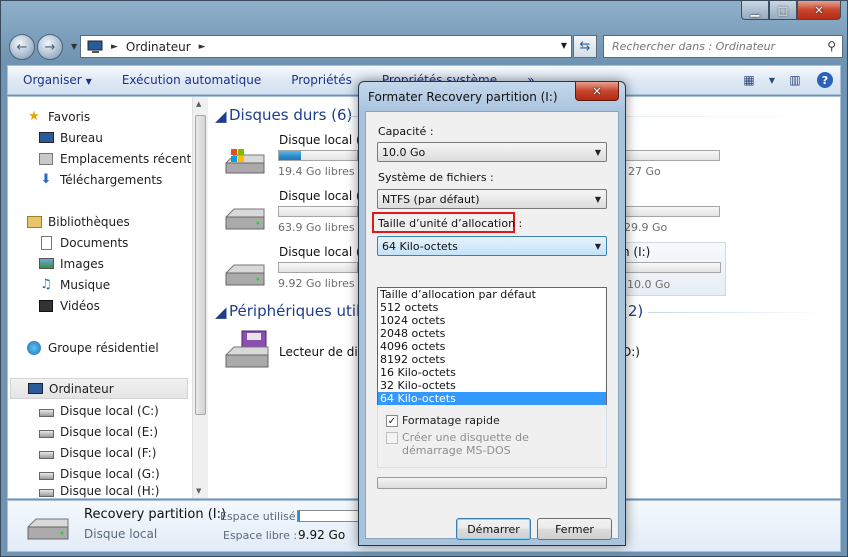 The width and height of the screenshot is (848, 557). I want to click on preview-pane-icon: ▥, so click(795, 80).